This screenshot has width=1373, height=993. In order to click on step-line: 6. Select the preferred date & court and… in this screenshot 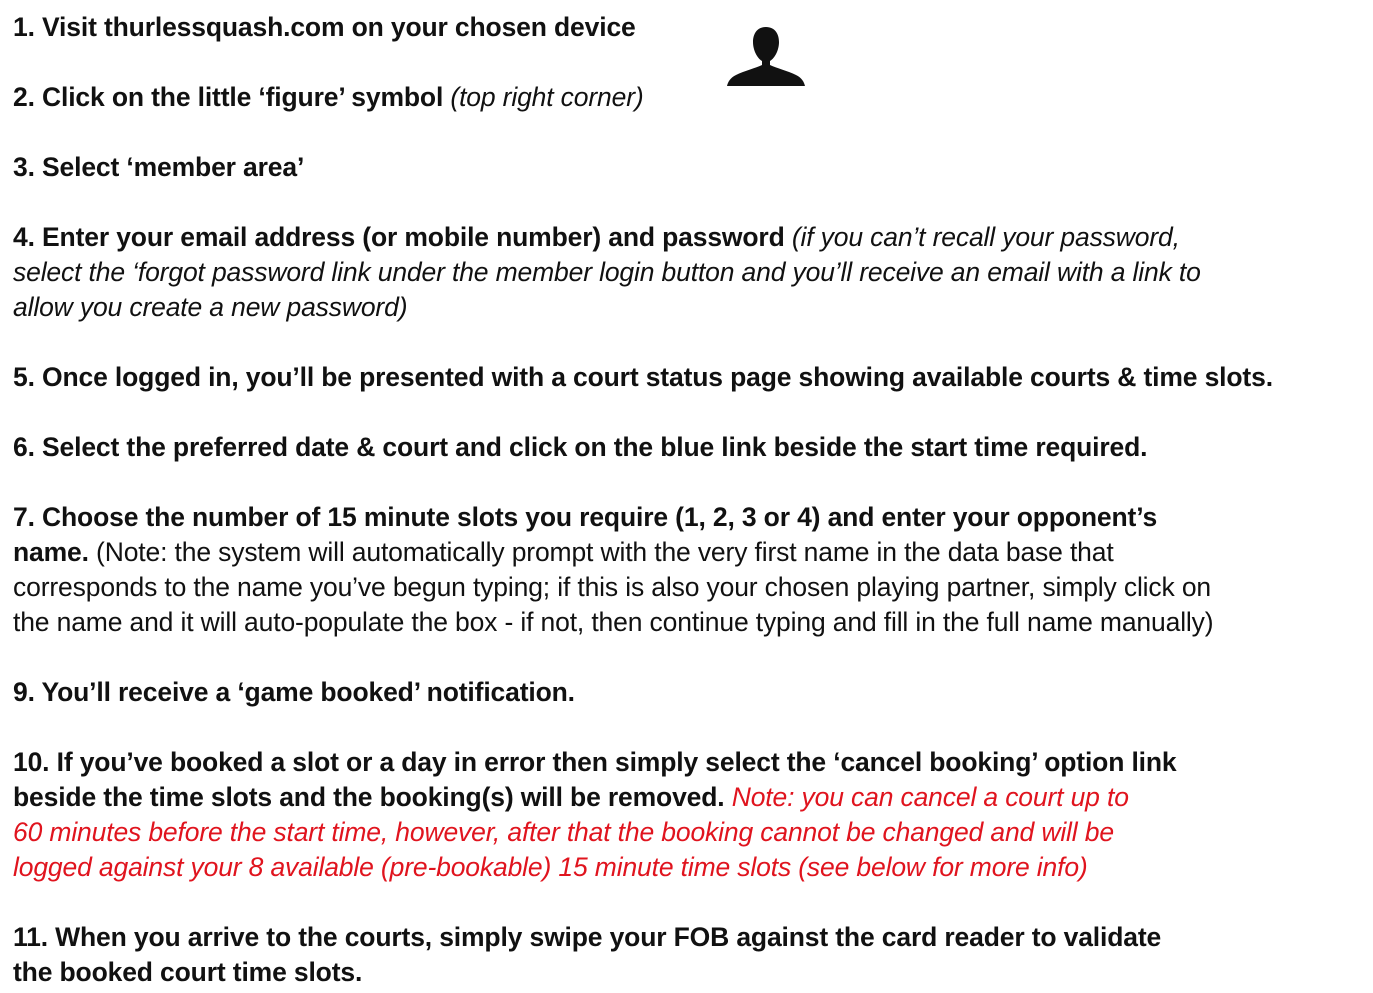, I will do `click(692, 447)`.